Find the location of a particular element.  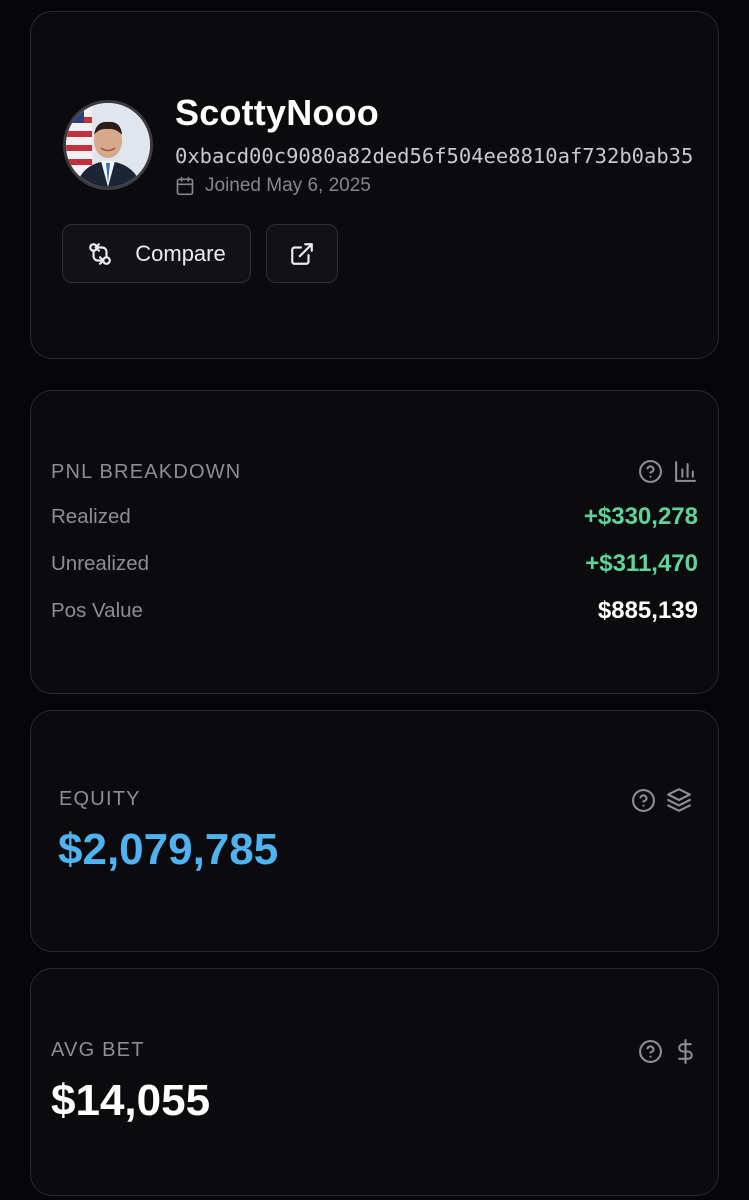

avatar-photo is located at coordinates (108, 145).